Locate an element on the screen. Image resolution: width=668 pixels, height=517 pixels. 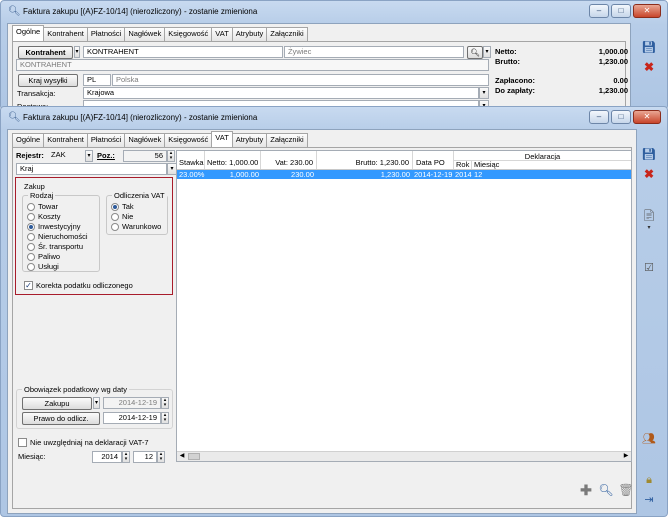
kontrahent-search-dropdown: ▾ is located at coordinates (487, 52).